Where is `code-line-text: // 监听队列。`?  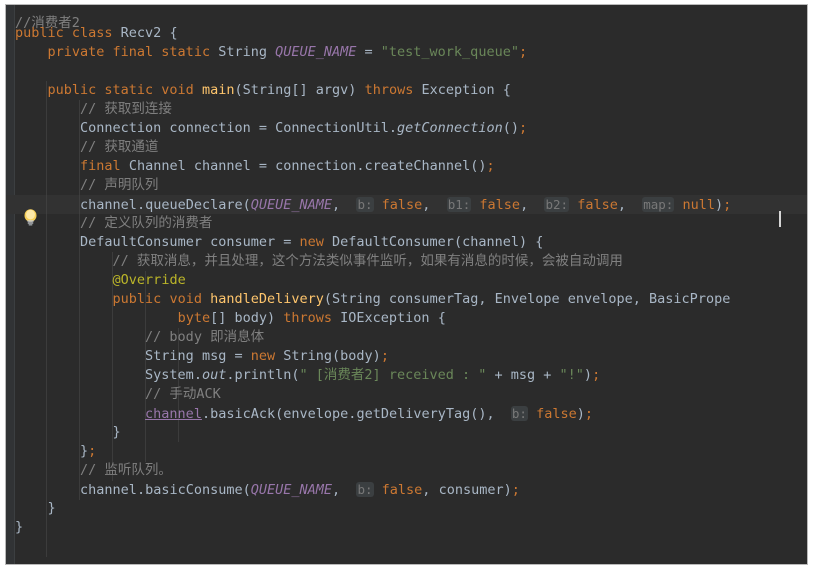 code-line-text: // 监听队列。 is located at coordinates (126, 470).